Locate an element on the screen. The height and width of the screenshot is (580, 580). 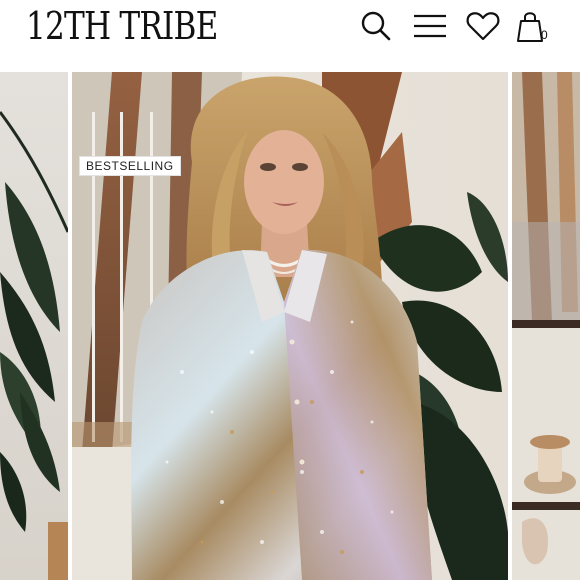
search-icon is located at coordinates (376, 26).